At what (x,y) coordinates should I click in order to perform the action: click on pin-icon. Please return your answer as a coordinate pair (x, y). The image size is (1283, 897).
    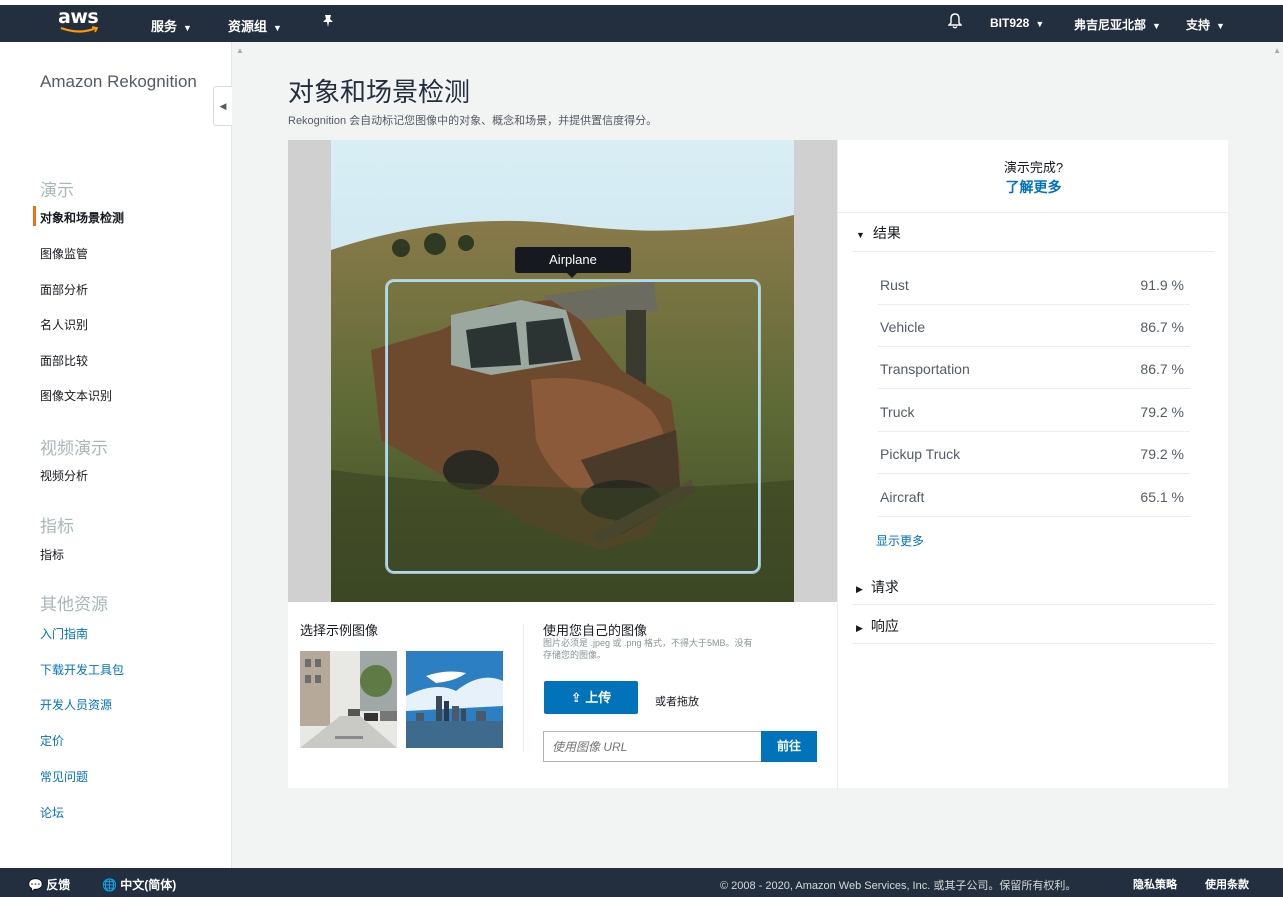
    Looking at the image, I should click on (328, 22).